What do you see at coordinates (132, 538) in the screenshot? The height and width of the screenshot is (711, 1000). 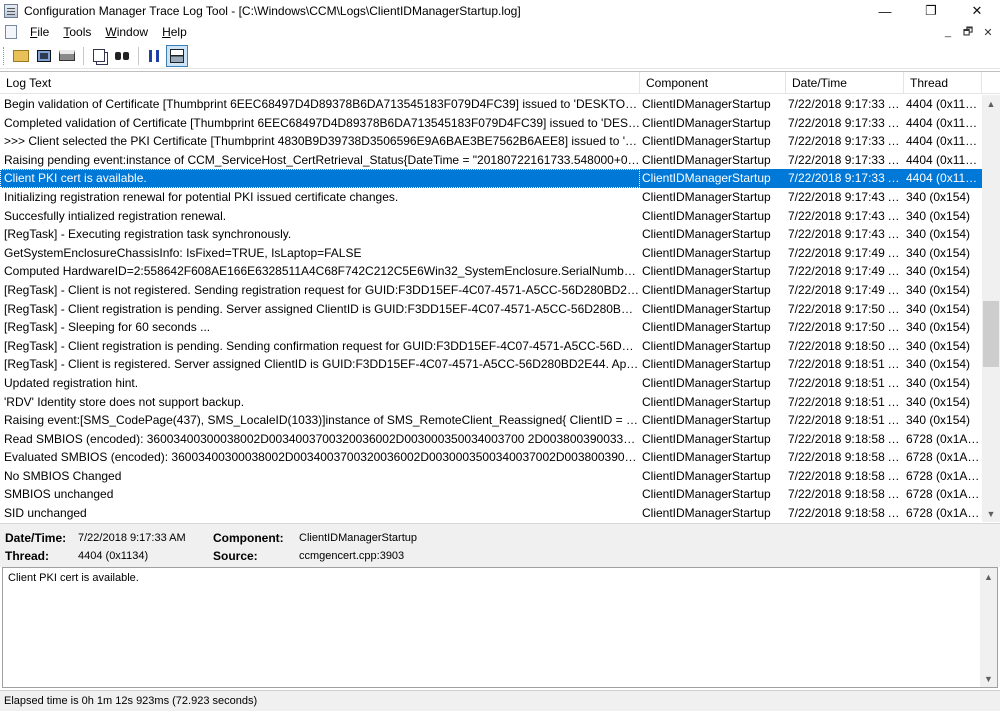 I see `datetime-value: 7/22/2018 9:17:33 AM` at bounding box center [132, 538].